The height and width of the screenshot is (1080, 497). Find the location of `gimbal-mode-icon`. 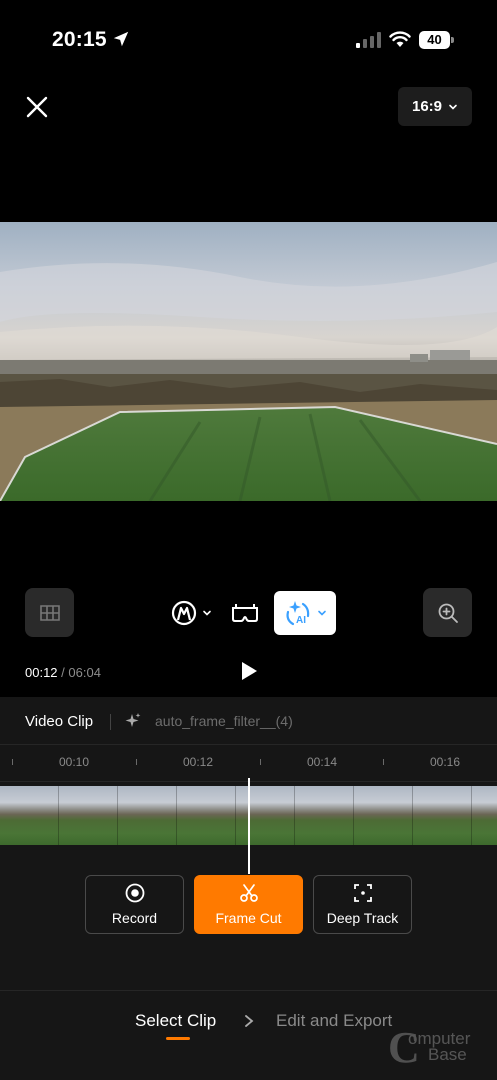

gimbal-mode-icon is located at coordinates (184, 613).